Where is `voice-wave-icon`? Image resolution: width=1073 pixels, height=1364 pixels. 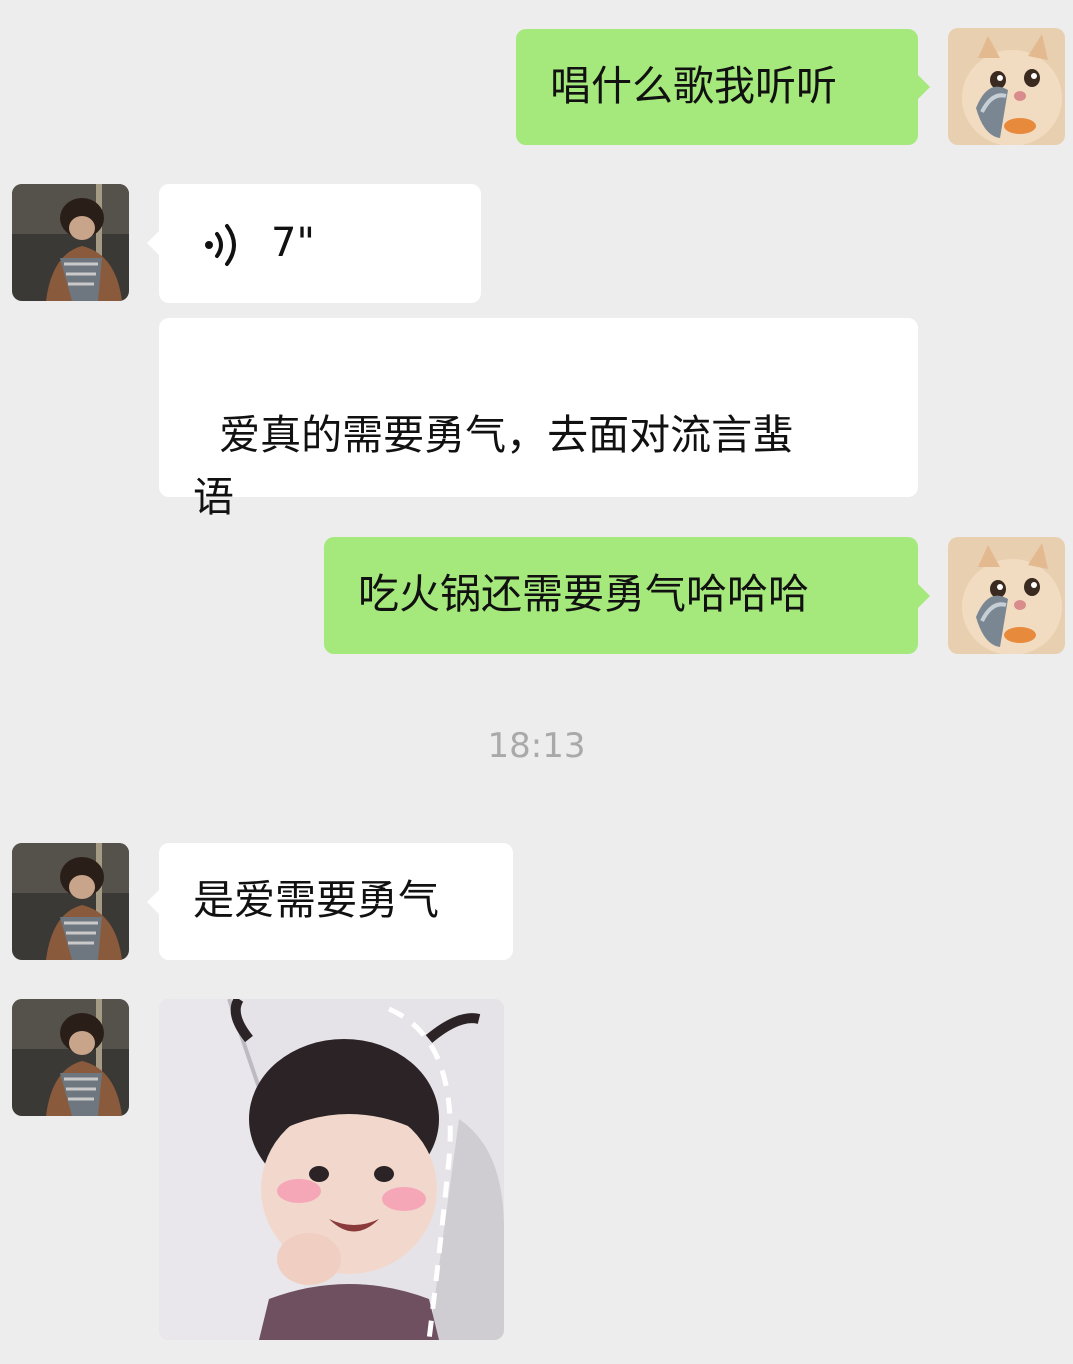
voice-wave-icon is located at coordinates (220, 245).